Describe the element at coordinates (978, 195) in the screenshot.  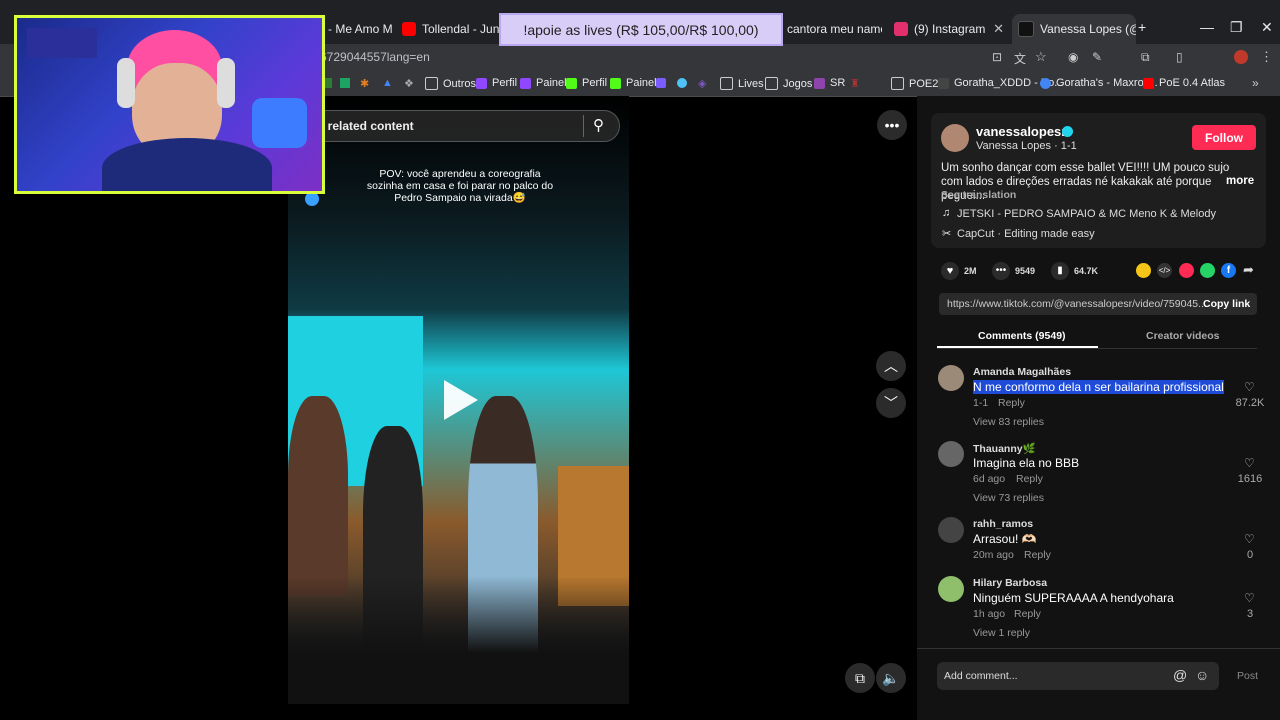
I see `see-translation-link: See translation` at that location.